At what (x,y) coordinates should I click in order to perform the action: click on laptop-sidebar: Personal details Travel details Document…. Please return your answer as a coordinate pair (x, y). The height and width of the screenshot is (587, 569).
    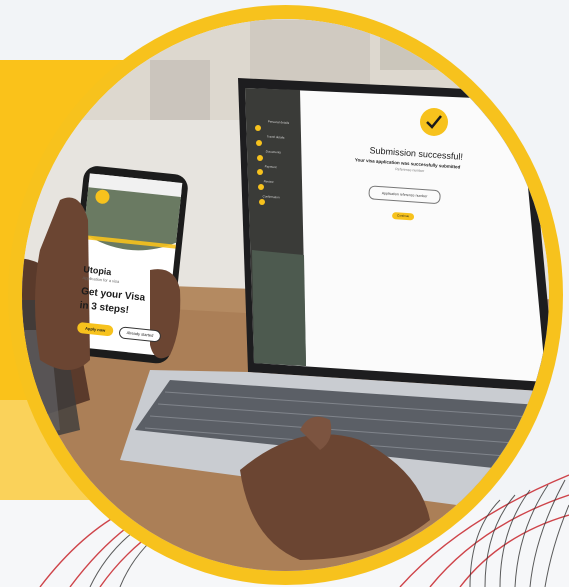
    Looking at the image, I should click on (281, 165).